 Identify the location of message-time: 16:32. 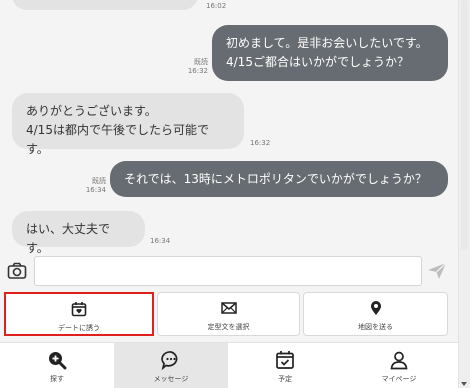
(260, 143).